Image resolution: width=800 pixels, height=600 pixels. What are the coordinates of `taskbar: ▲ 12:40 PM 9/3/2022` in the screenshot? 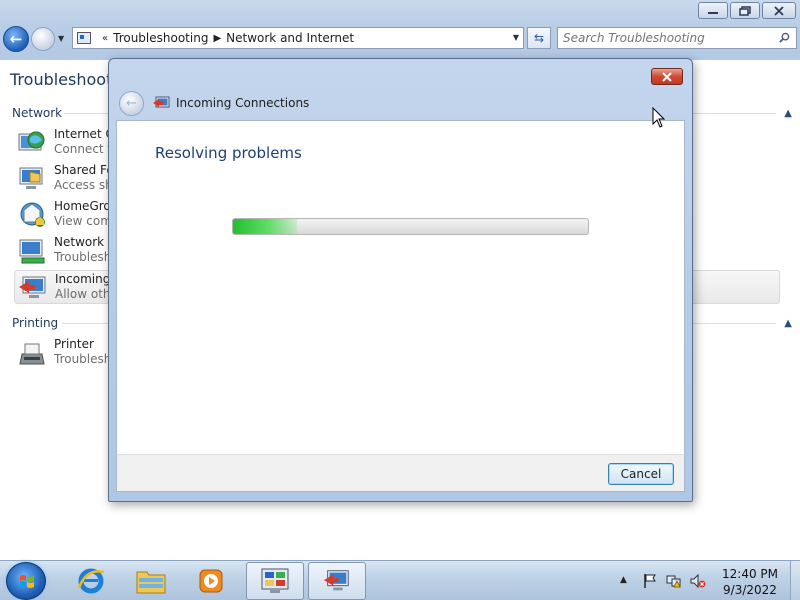 It's located at (400, 580).